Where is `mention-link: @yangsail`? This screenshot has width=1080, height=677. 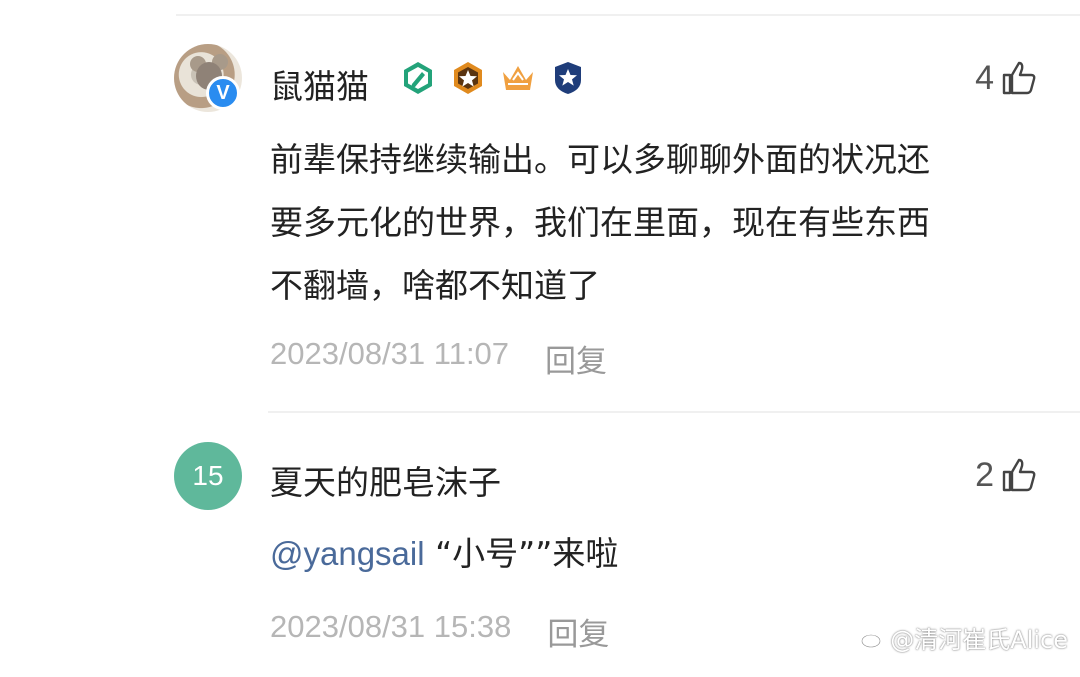
mention-link: @yangsail is located at coordinates (347, 553).